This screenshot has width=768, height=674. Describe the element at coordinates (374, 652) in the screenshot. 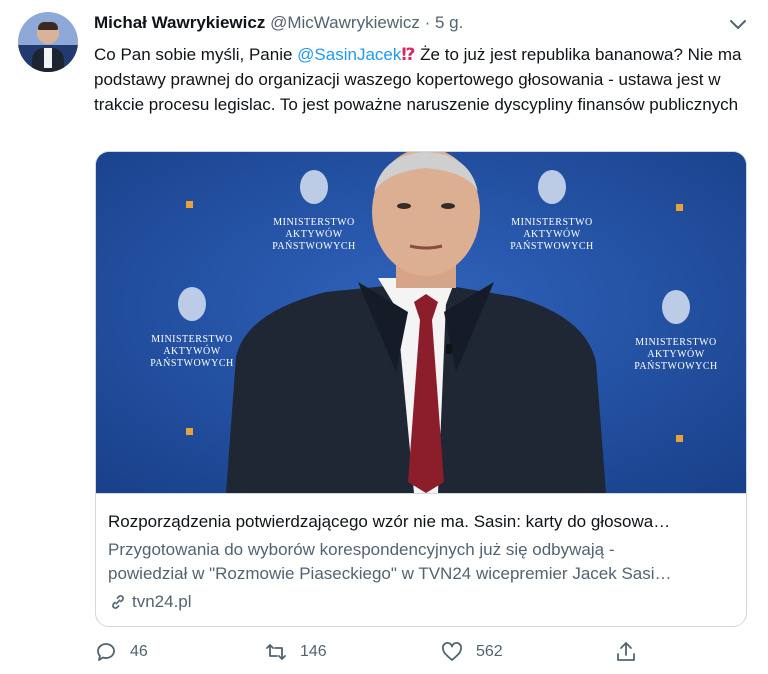

I see `tweet-actions: 46 146 562` at that location.